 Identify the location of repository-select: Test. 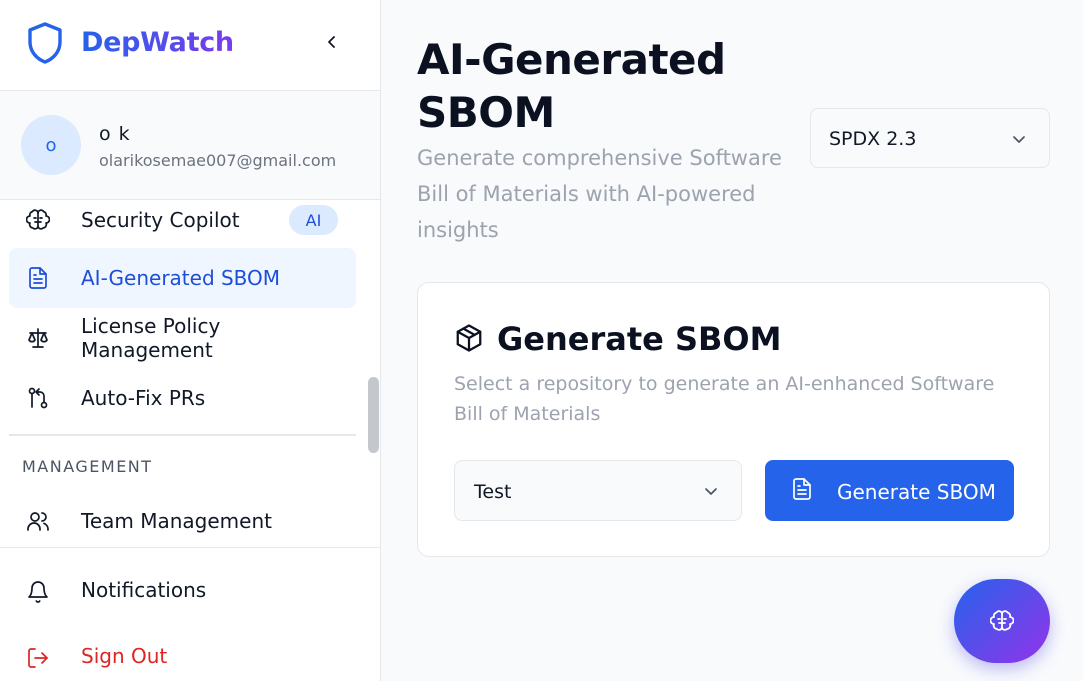
(598, 490).